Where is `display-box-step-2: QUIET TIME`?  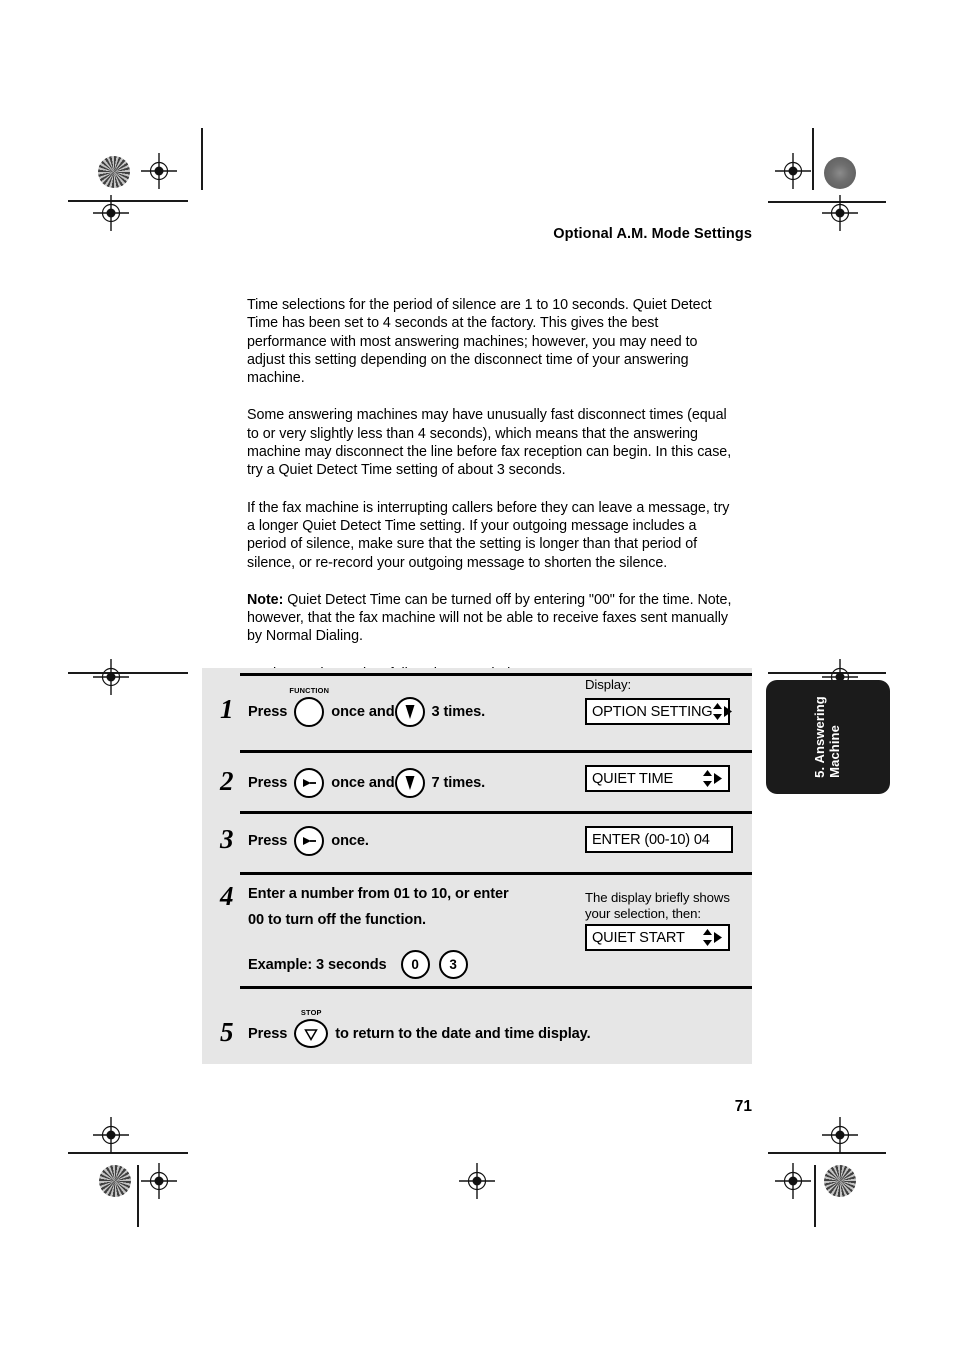 display-box-step-2: QUIET TIME is located at coordinates (657, 778).